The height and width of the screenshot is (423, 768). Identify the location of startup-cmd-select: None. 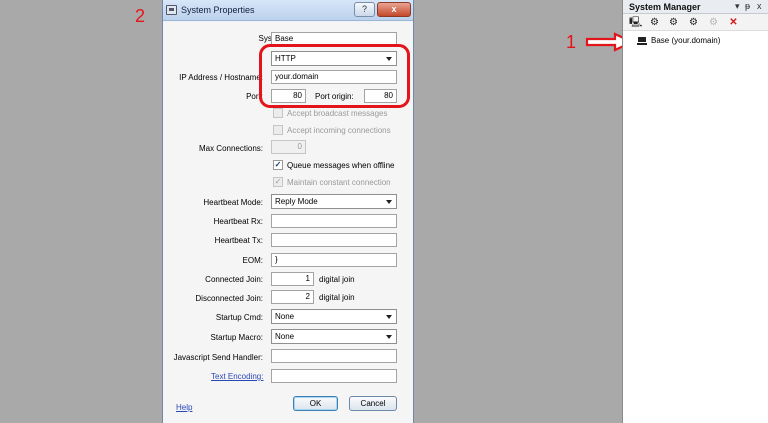
(334, 316).